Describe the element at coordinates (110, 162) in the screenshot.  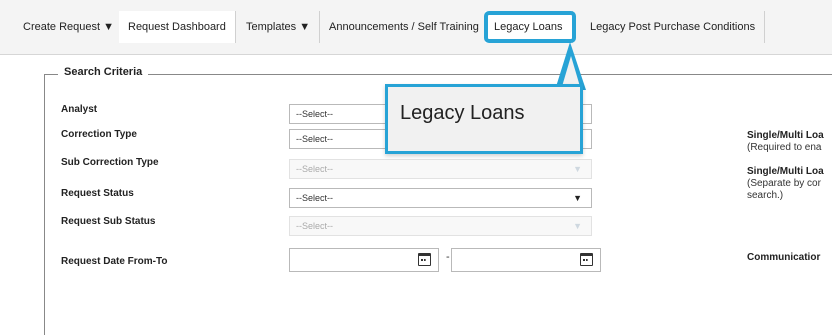
I see `sub-correction-type-label: Sub Correction Type` at that location.